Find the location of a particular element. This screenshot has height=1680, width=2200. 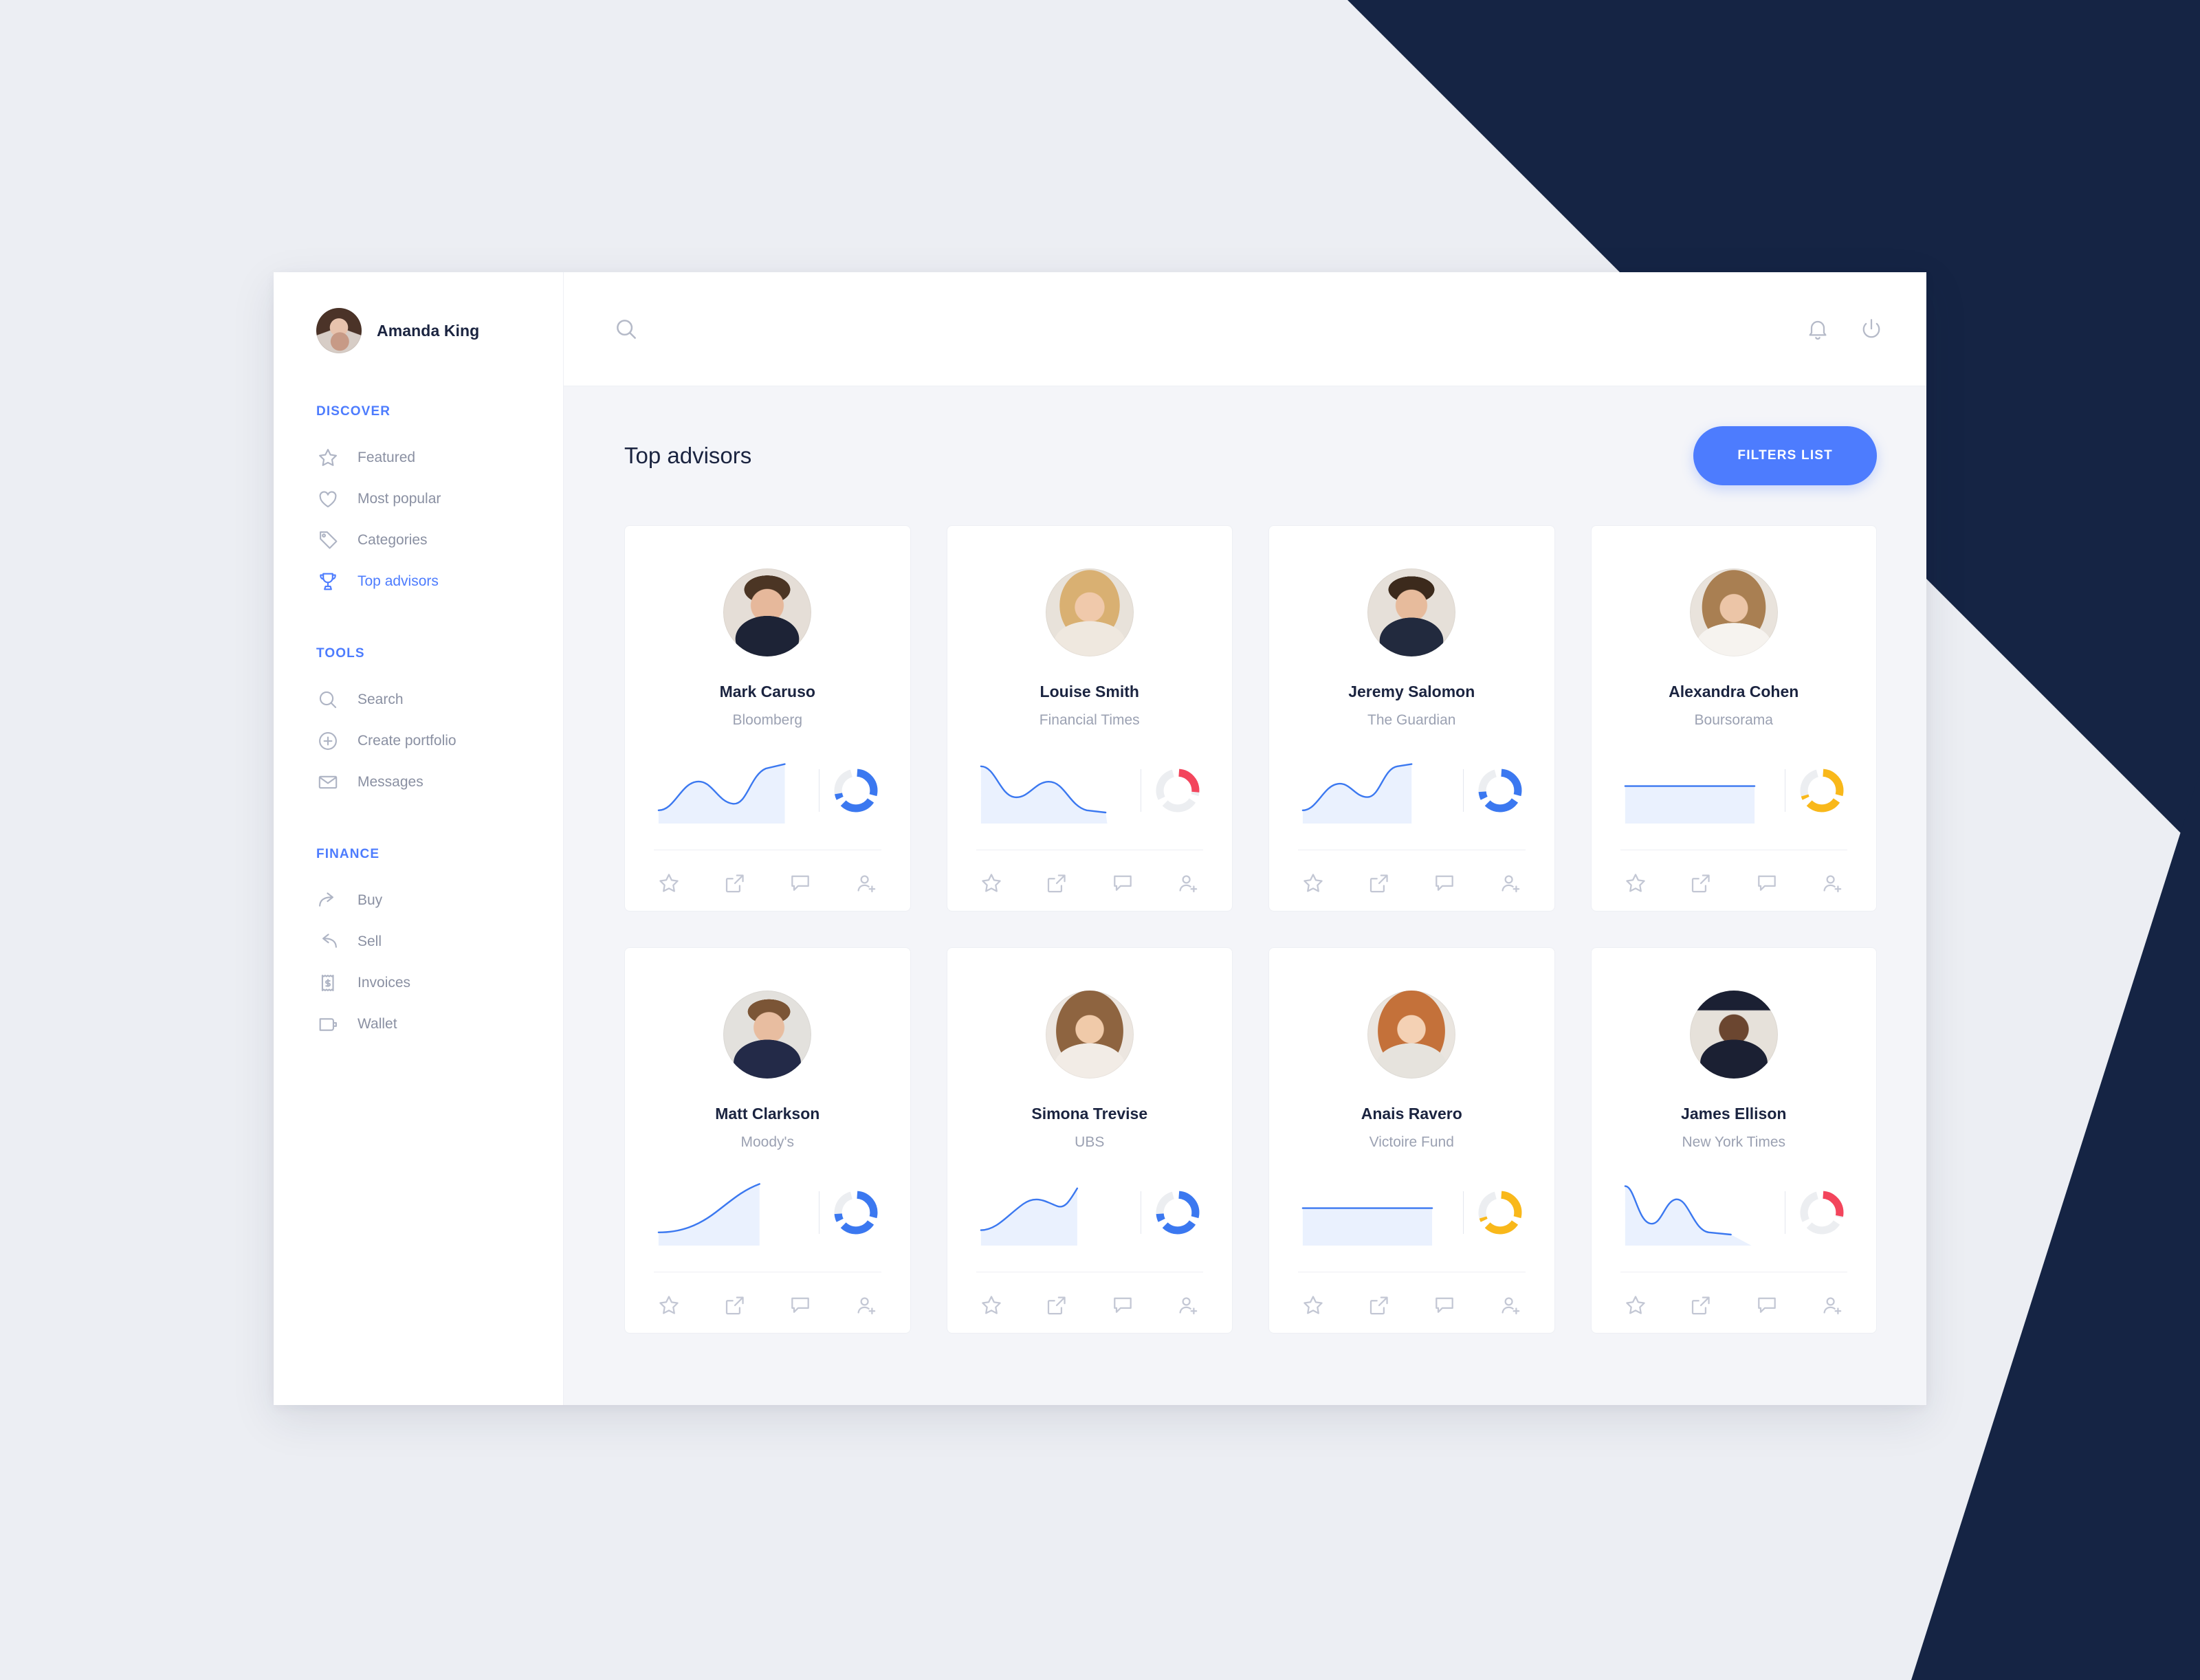

advisor-organization: UBS is located at coordinates (1090, 1142).